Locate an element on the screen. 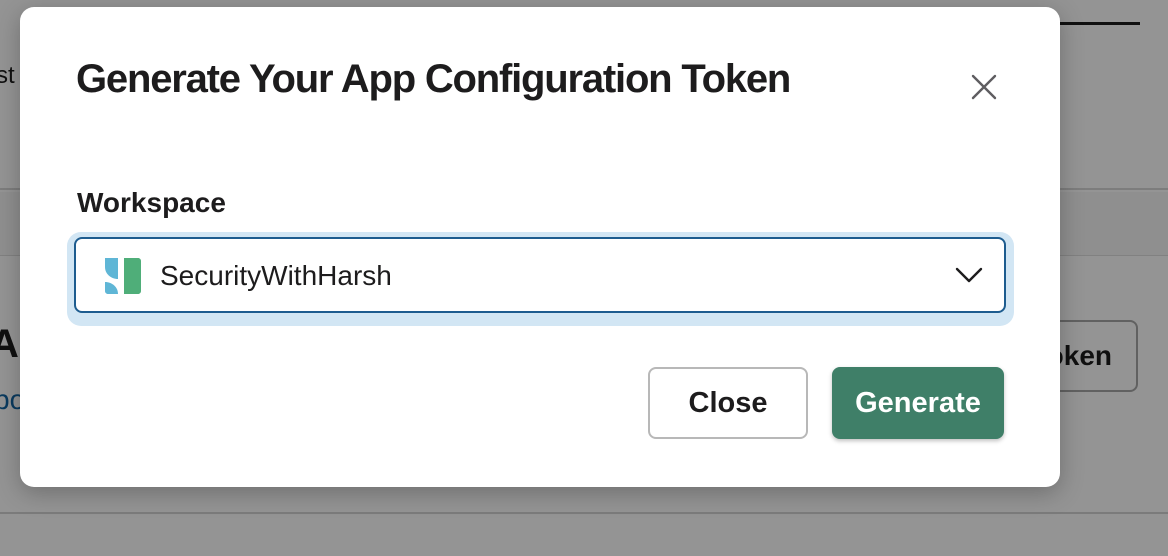 The width and height of the screenshot is (1168, 556). chevron-down-icon is located at coordinates (969, 275).